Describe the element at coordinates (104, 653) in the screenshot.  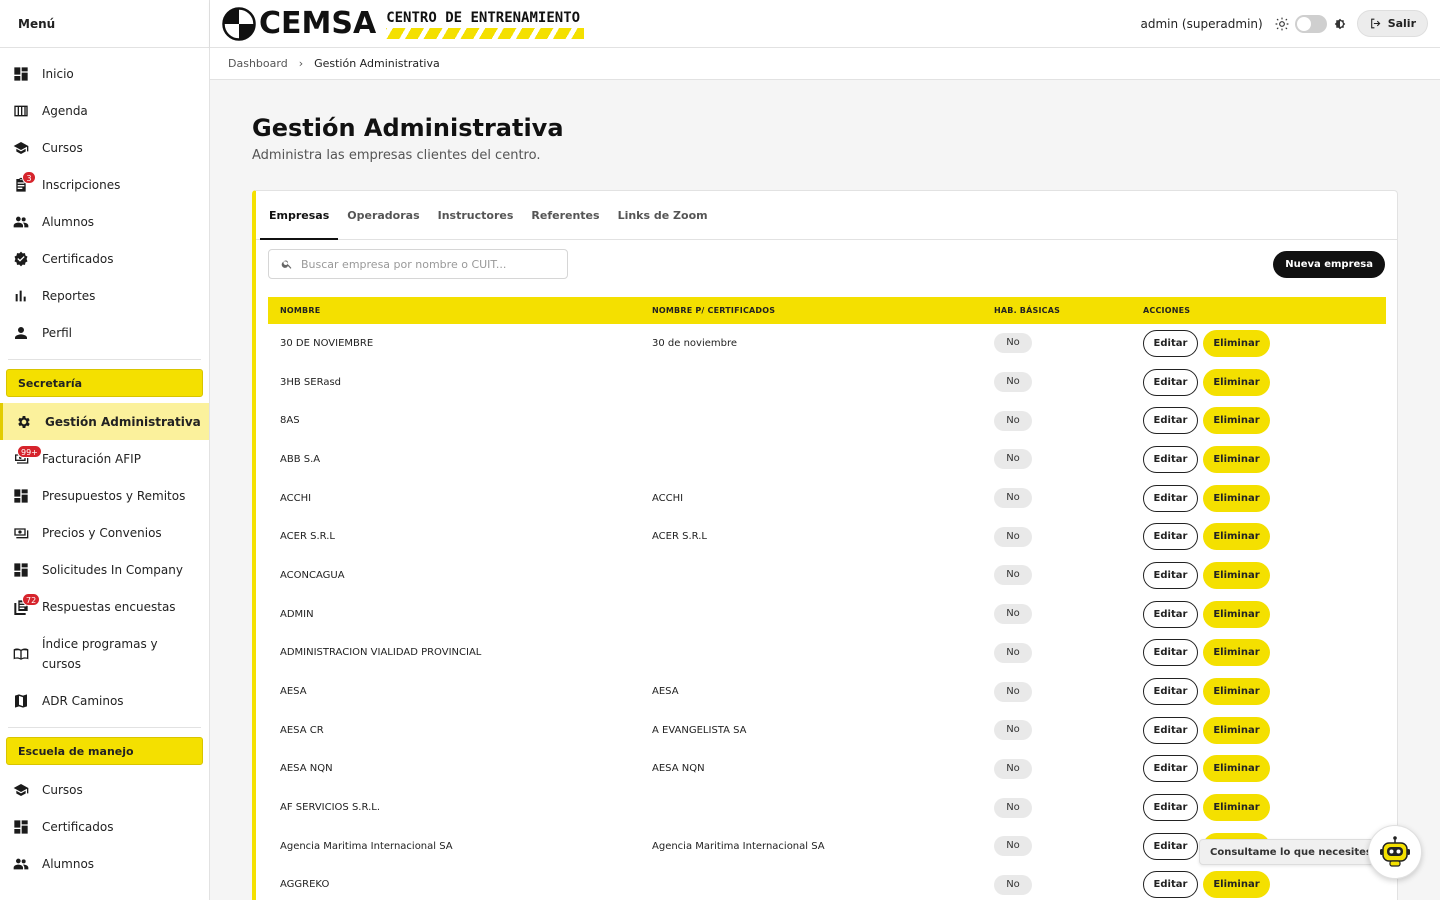
I see `sidebar-item-indice-programas-y-cursos: Índice programas y cursos` at that location.